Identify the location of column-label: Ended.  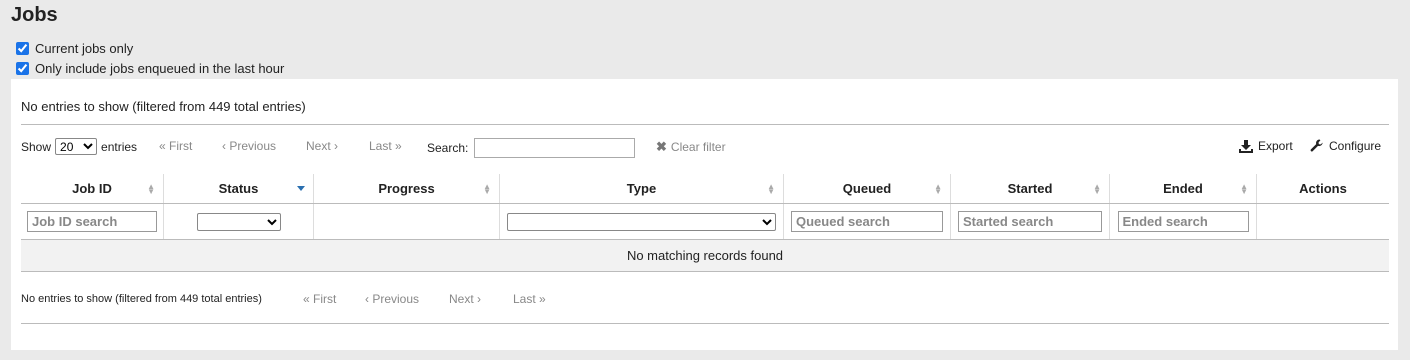
(1183, 188).